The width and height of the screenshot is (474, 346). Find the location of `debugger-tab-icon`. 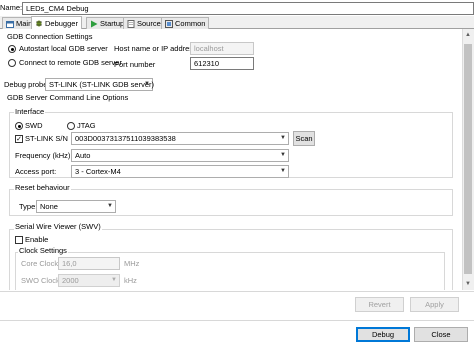

debugger-tab-icon is located at coordinates (39, 23).